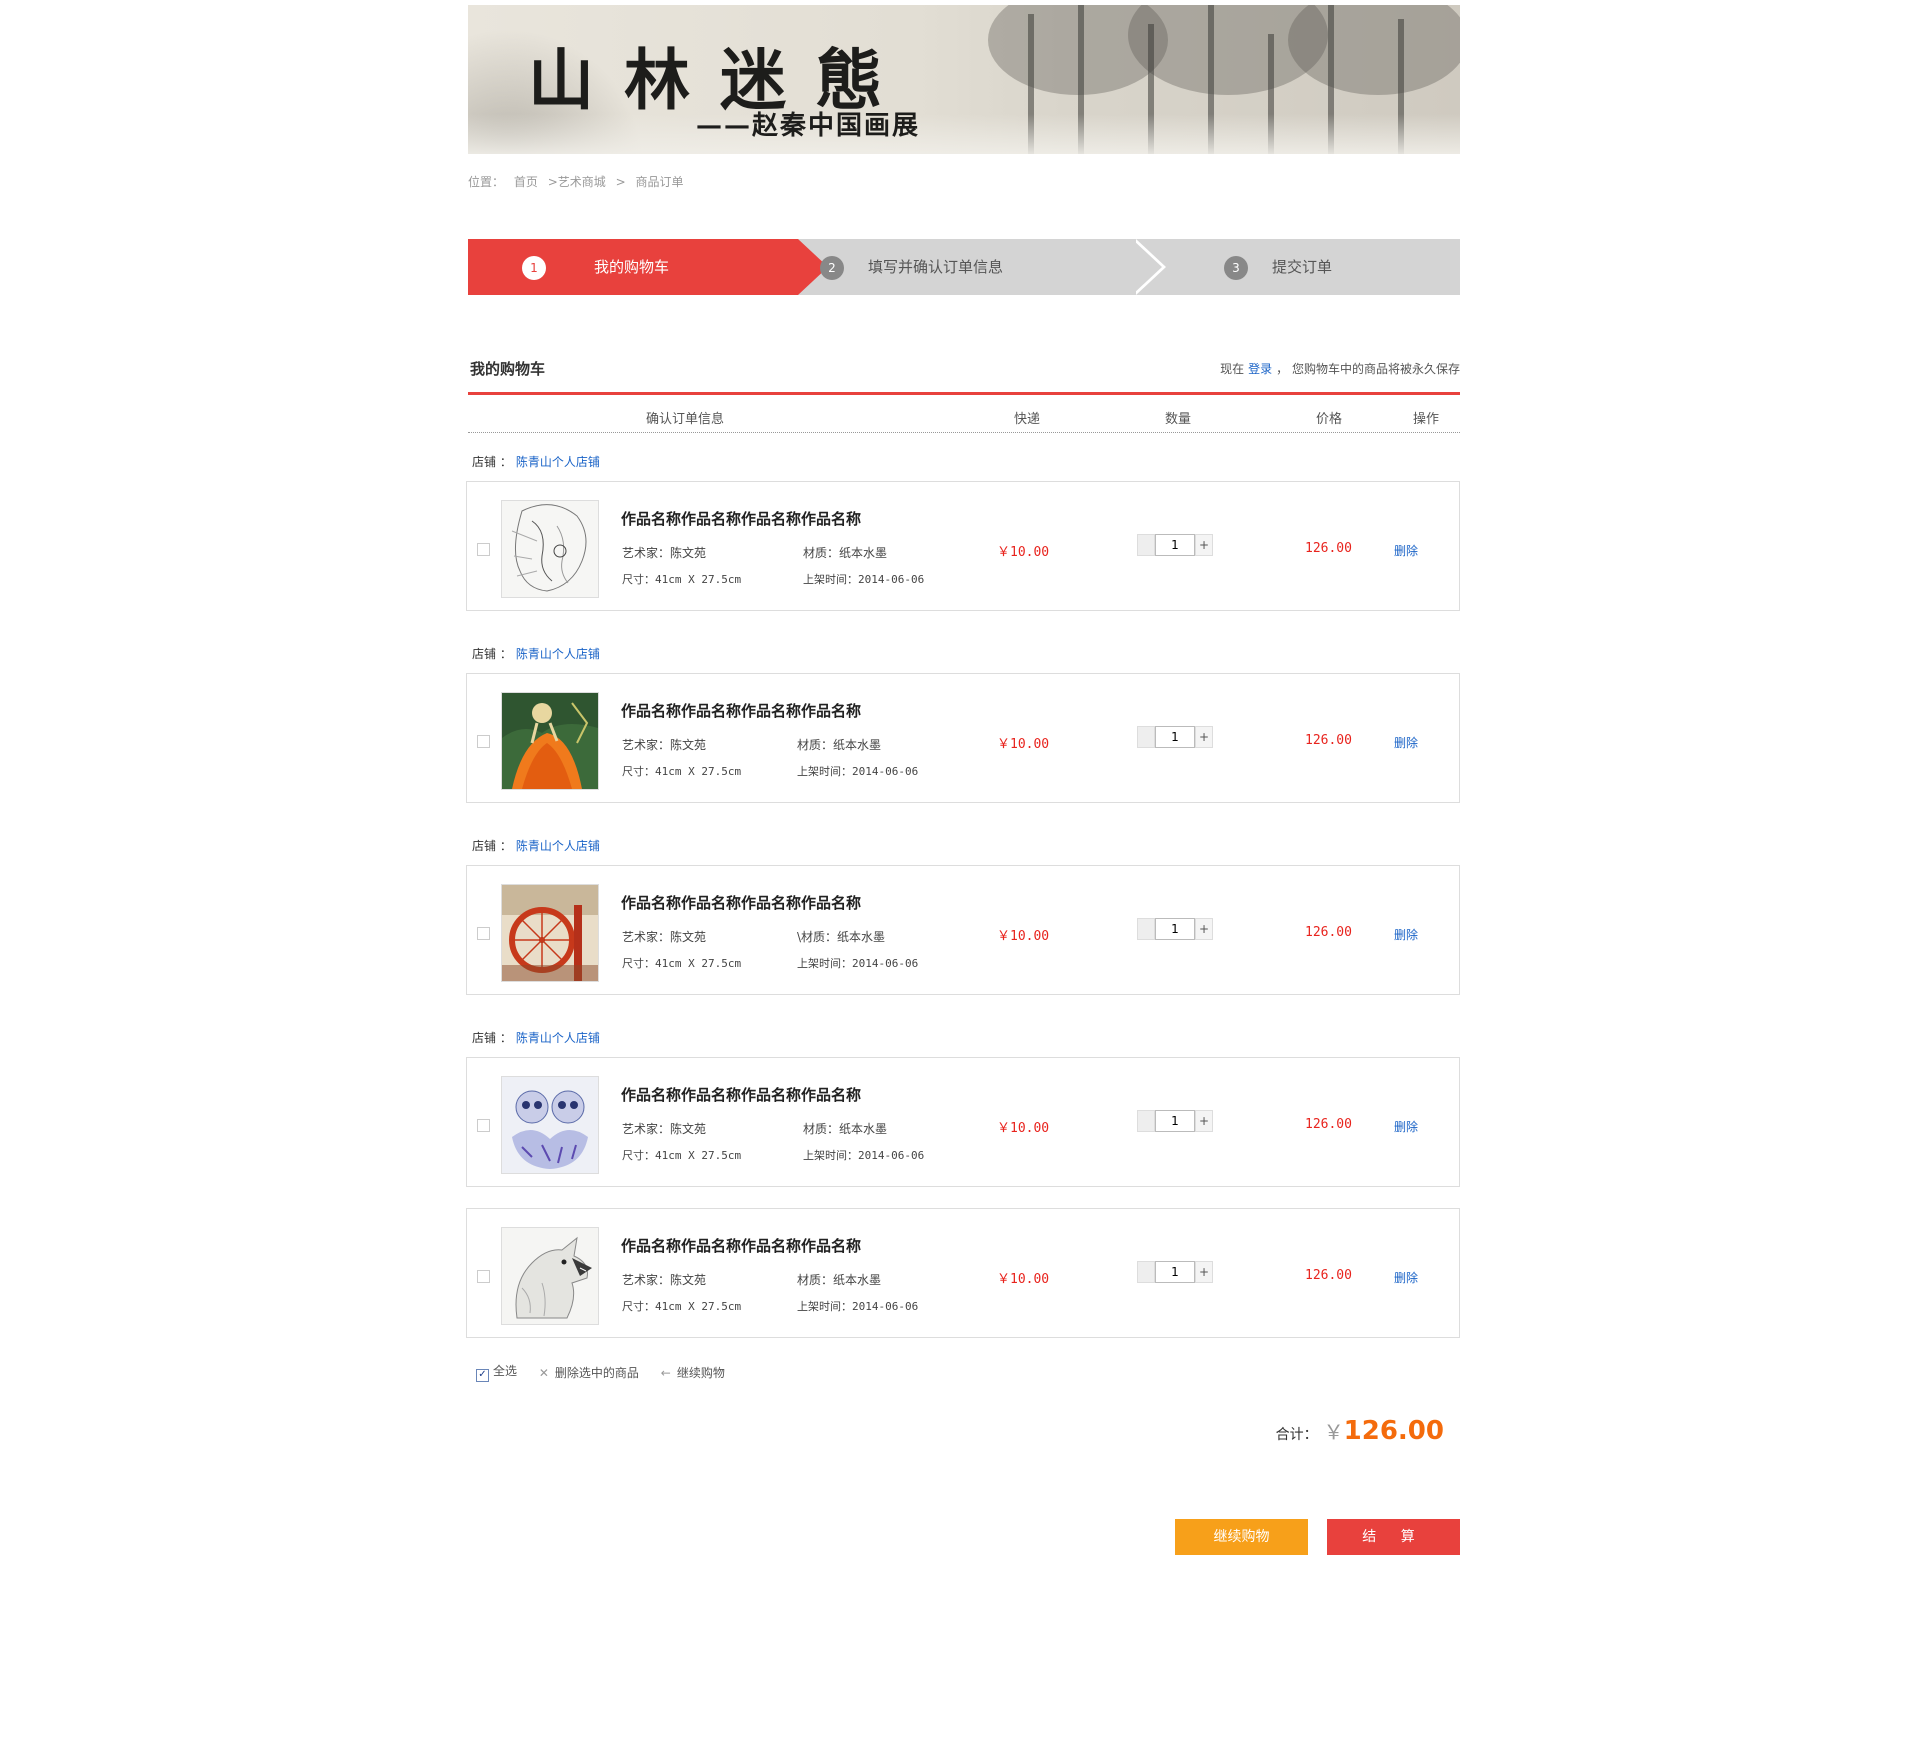 The height and width of the screenshot is (1749, 1920). Describe the element at coordinates (659, 182) in the screenshot. I see `breadcrumb-current: 商品订单` at that location.